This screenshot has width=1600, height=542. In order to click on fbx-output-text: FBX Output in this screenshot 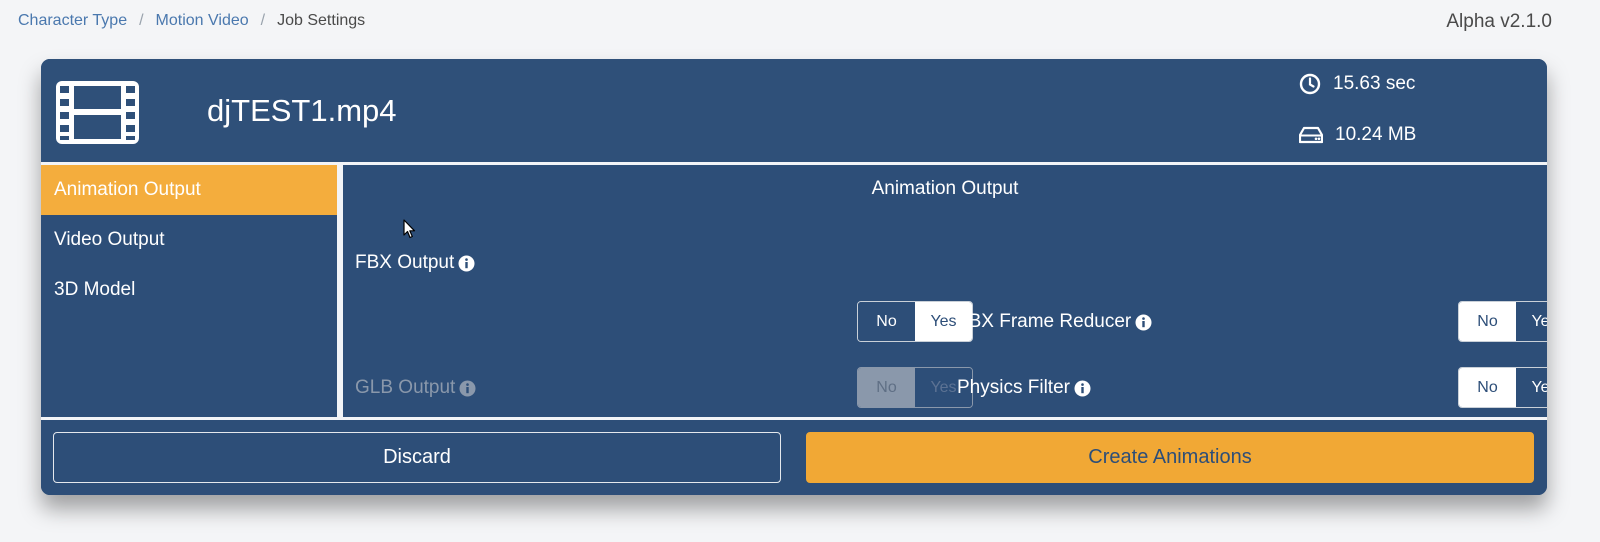, I will do `click(405, 262)`.